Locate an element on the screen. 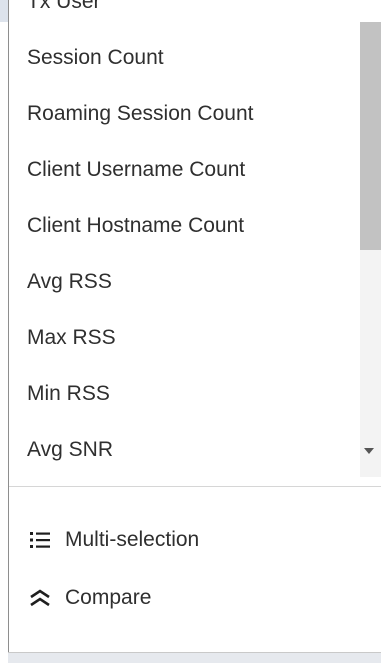  list-item: Roaming Session Count is located at coordinates (184, 114).